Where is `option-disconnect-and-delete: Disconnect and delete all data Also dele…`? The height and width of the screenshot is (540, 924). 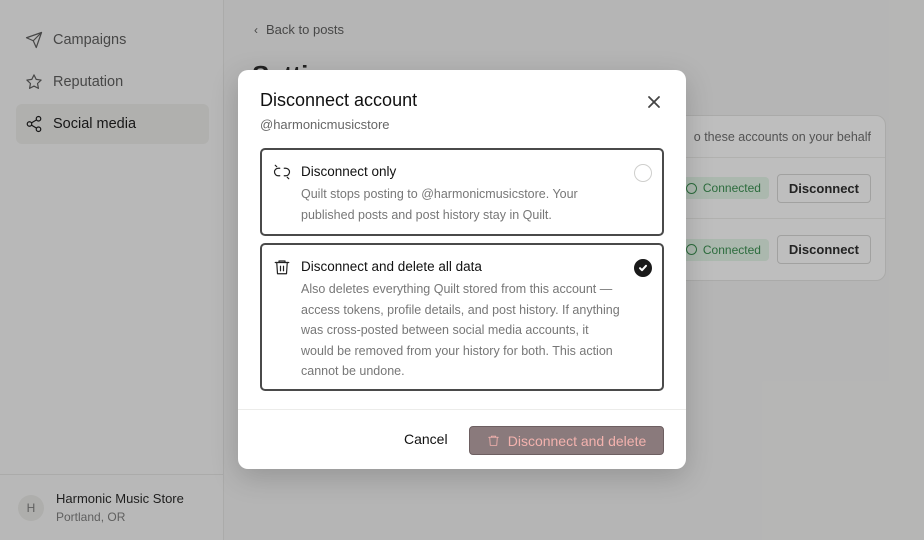
option-disconnect-and-delete: Disconnect and delete all data Also dele… is located at coordinates (462, 317).